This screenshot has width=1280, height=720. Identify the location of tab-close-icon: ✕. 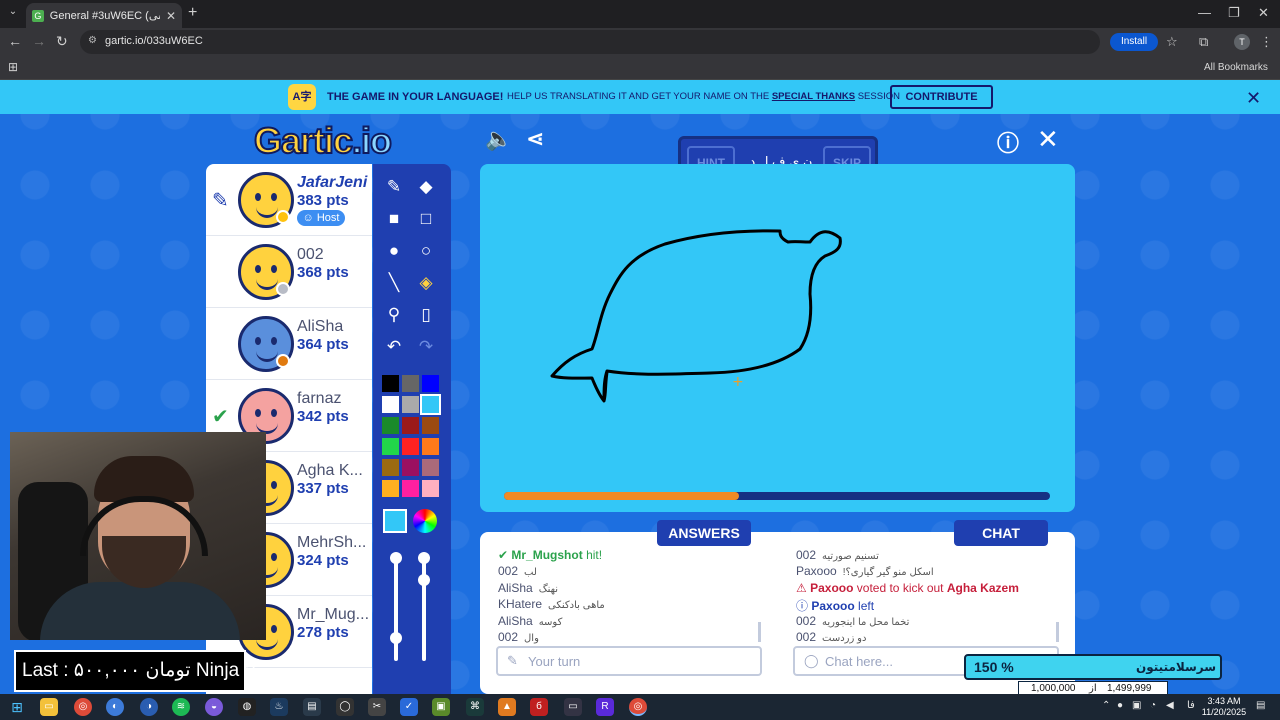
(171, 16).